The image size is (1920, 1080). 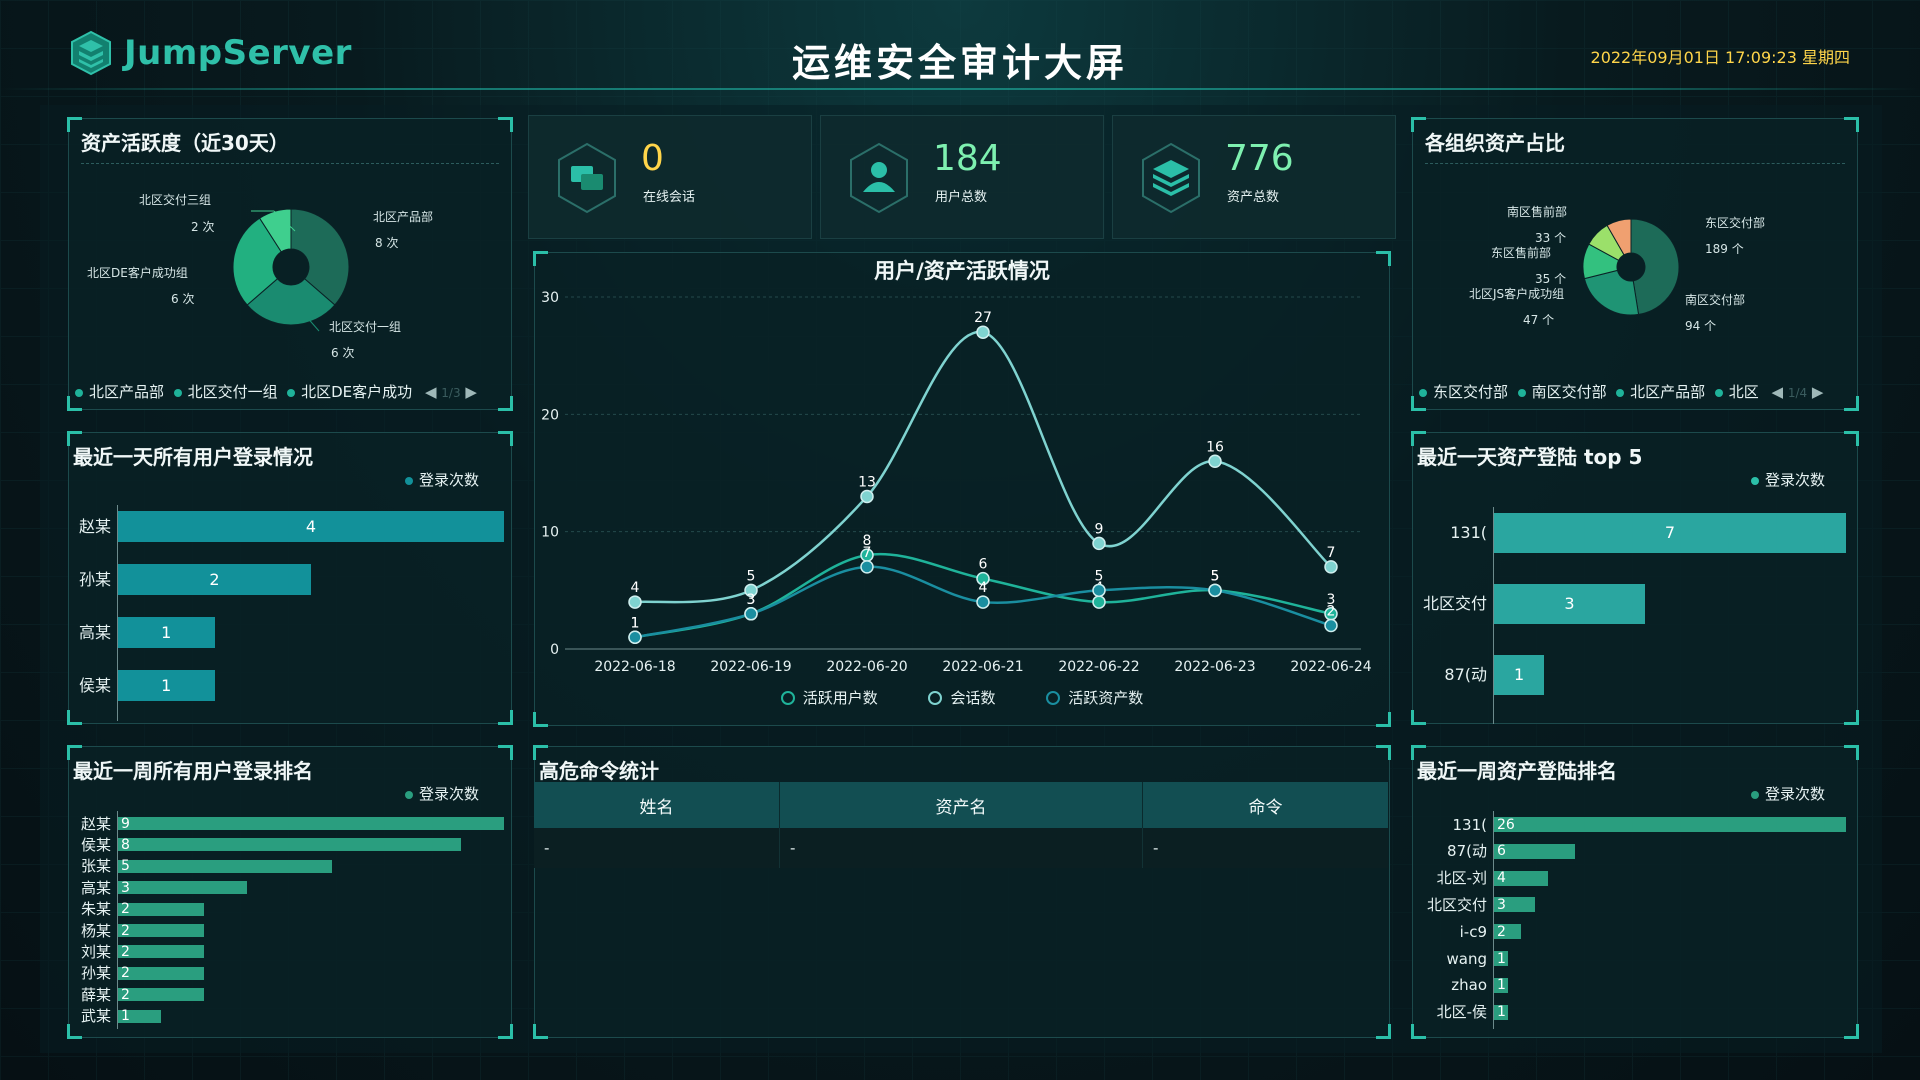 What do you see at coordinates (1468, 532) in the screenshot?
I see `category-label: 131(` at bounding box center [1468, 532].